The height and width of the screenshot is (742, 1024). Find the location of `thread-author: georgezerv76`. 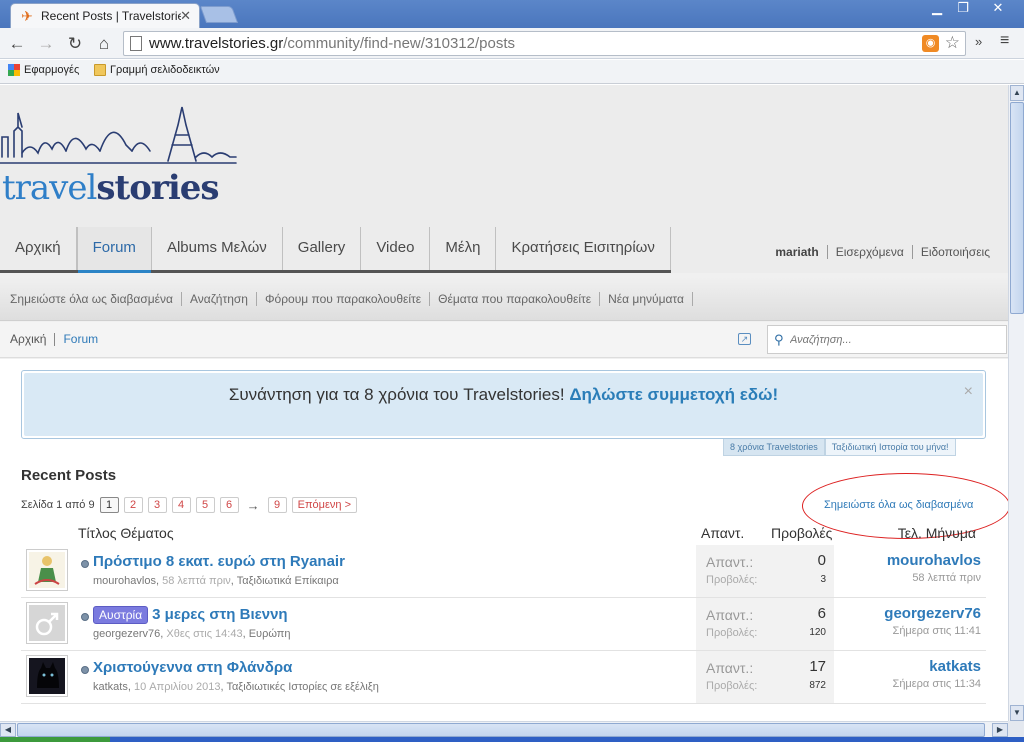

thread-author: georgezerv76 is located at coordinates (126, 634).